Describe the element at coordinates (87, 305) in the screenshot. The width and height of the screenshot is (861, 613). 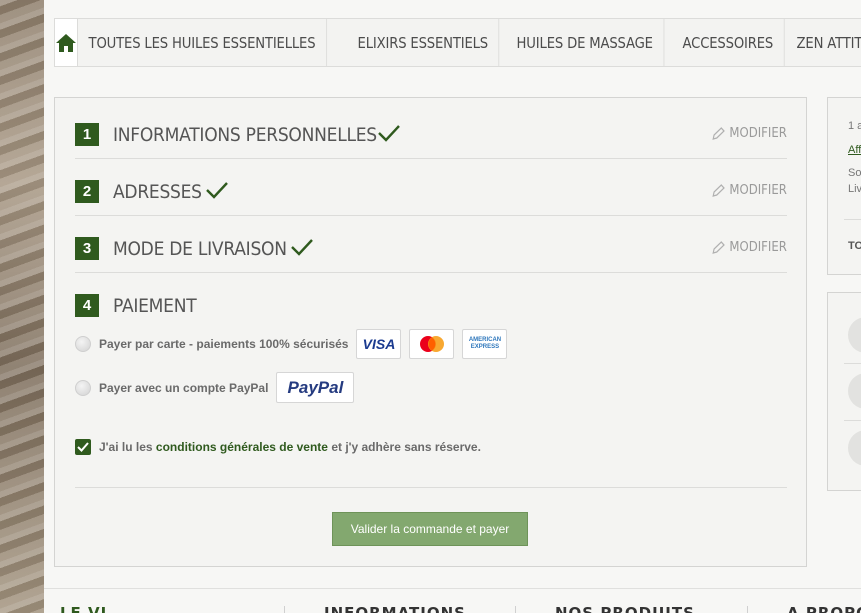
I see `step-number: 4` at that location.